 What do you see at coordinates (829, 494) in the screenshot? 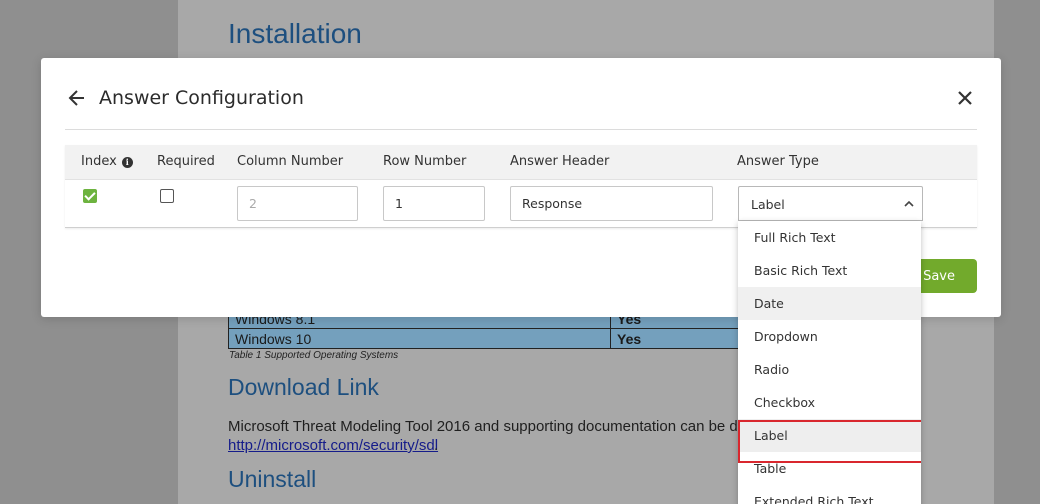
I see `dropdown-option-extended-rich-text: Extended Rich Text` at bounding box center [829, 494].